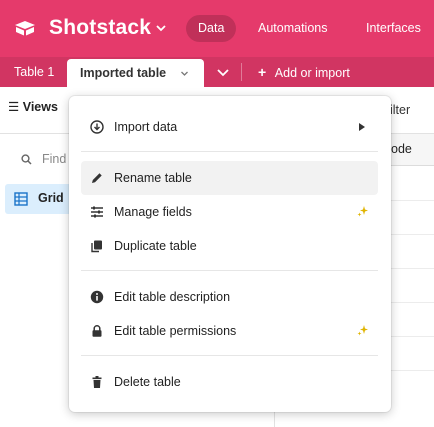 The width and height of the screenshot is (434, 427). Describe the element at coordinates (123, 73) in the screenshot. I see `table-tab-label: Imported table` at that location.